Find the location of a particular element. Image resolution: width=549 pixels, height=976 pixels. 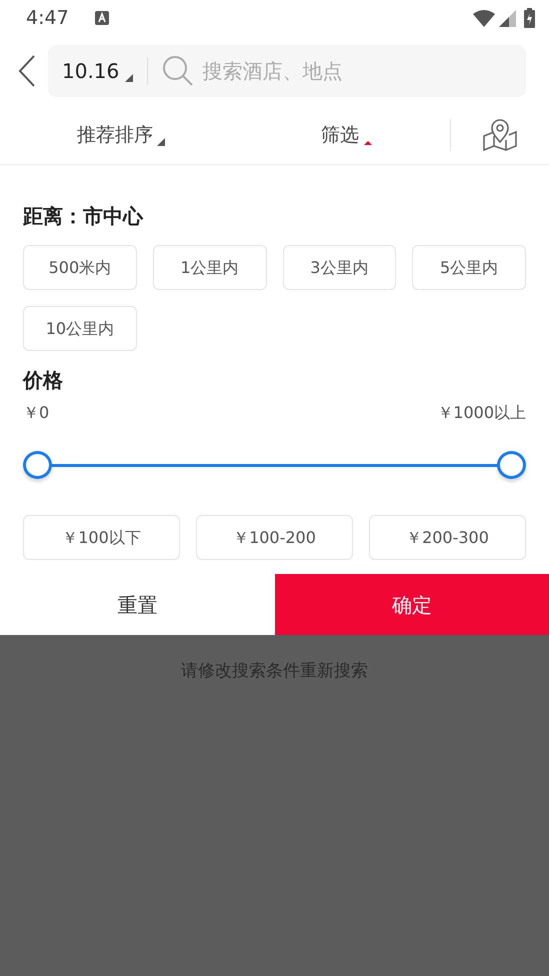

filter-chip: 1公里内 is located at coordinates (209, 267).